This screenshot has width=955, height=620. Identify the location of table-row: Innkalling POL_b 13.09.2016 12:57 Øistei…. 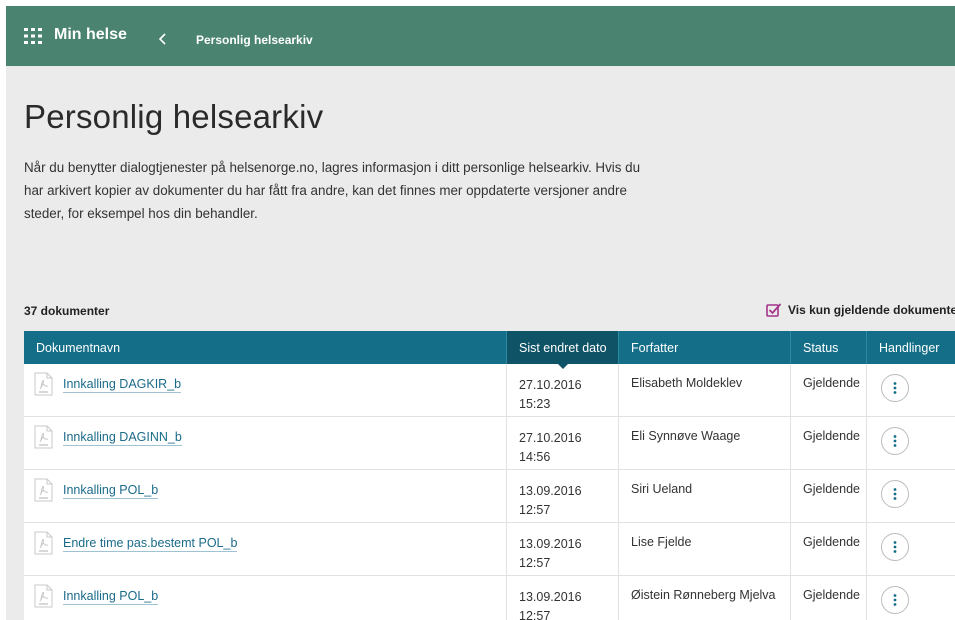
(489, 598).